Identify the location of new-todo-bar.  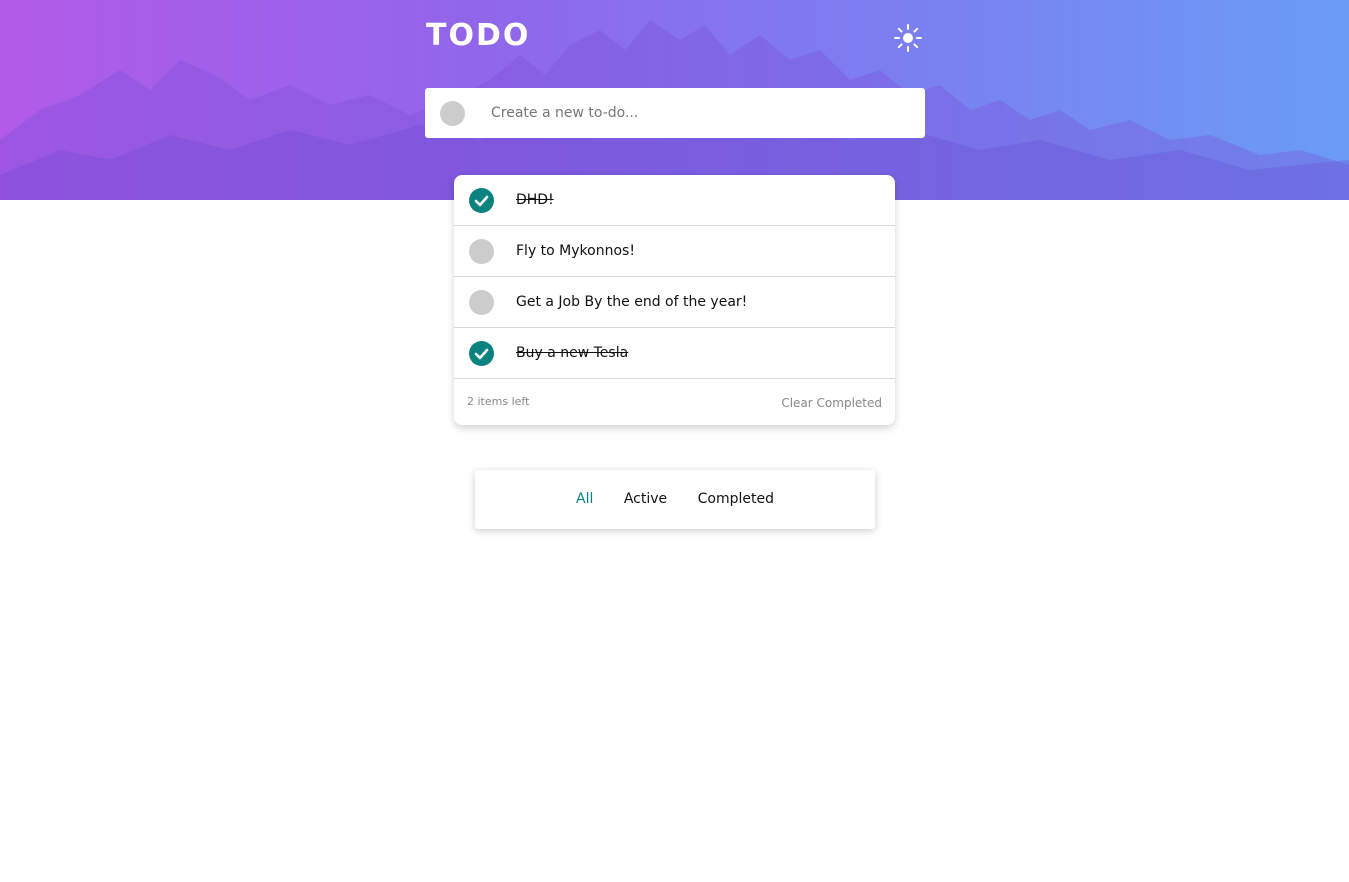
(675, 113).